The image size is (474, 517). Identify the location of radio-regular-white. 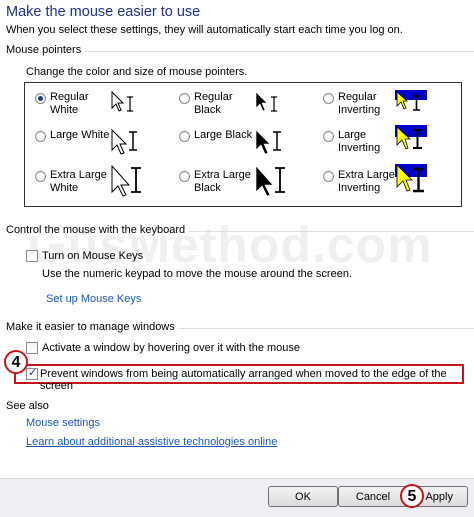
(40, 98).